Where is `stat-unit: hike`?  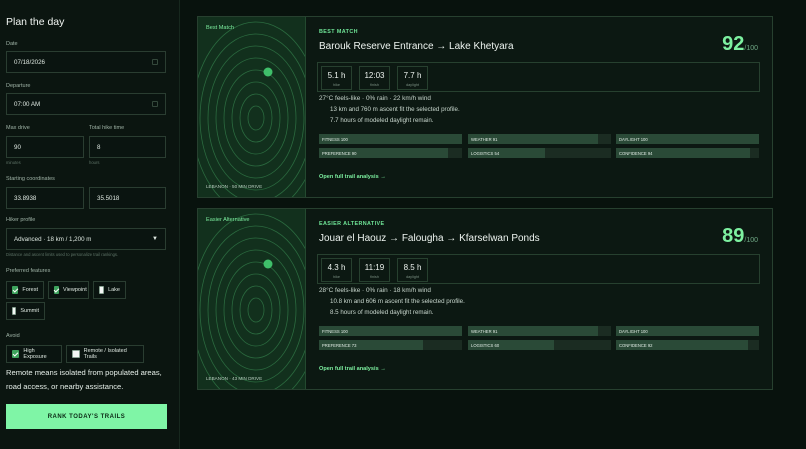
stat-unit: hike is located at coordinates (336, 85).